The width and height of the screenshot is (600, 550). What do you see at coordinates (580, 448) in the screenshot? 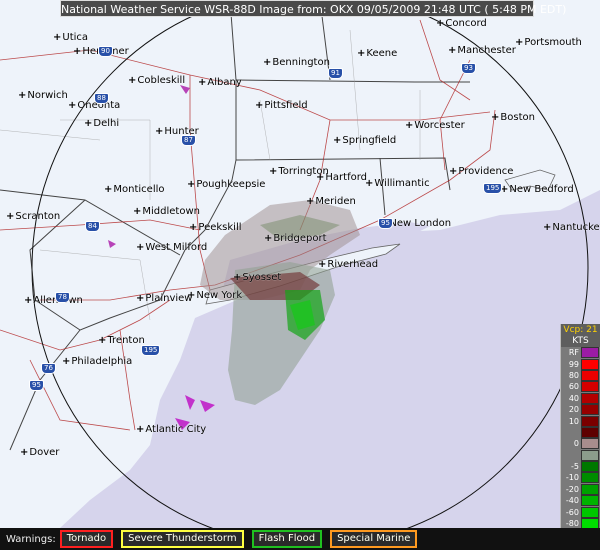
I see `legend-rows: RF9980604020100-5-10-20-40-60-80-99ND` at bounding box center [580, 448].